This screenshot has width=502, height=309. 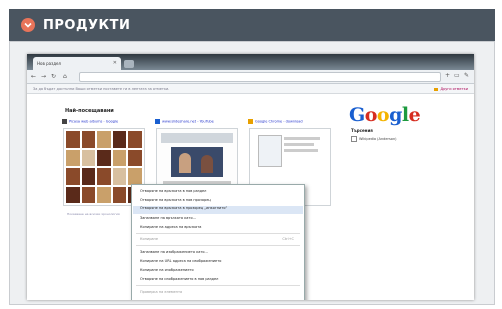 What do you see at coordinates (180, 261) in the screenshot?
I see `menu-item: Копиране на URL адреса на изображението` at bounding box center [180, 261].